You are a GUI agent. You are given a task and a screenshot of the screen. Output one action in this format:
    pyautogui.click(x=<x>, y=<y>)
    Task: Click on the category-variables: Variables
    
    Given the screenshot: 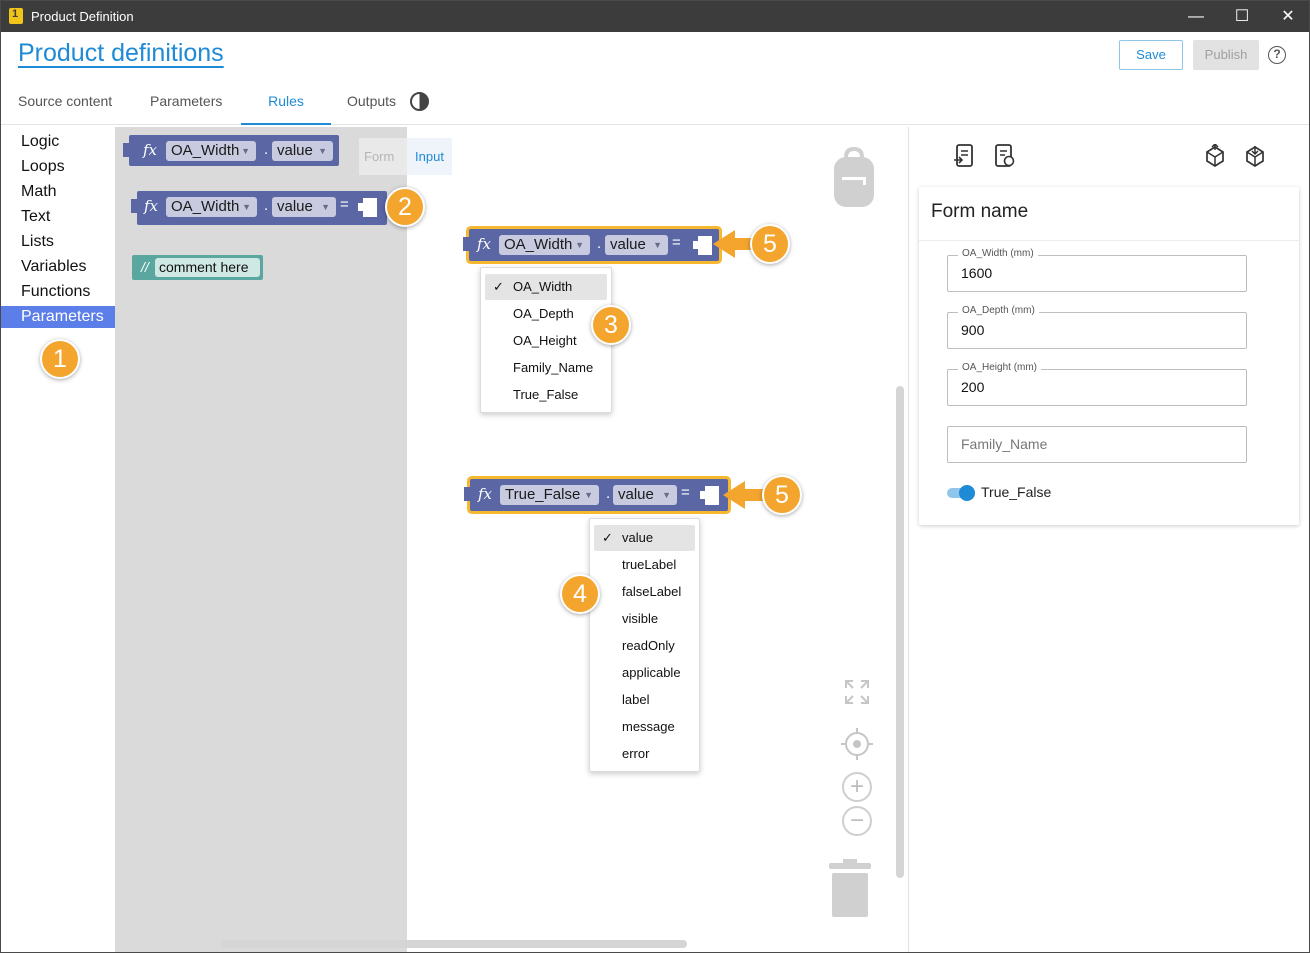 What is the action you would take?
    pyautogui.click(x=58, y=267)
    